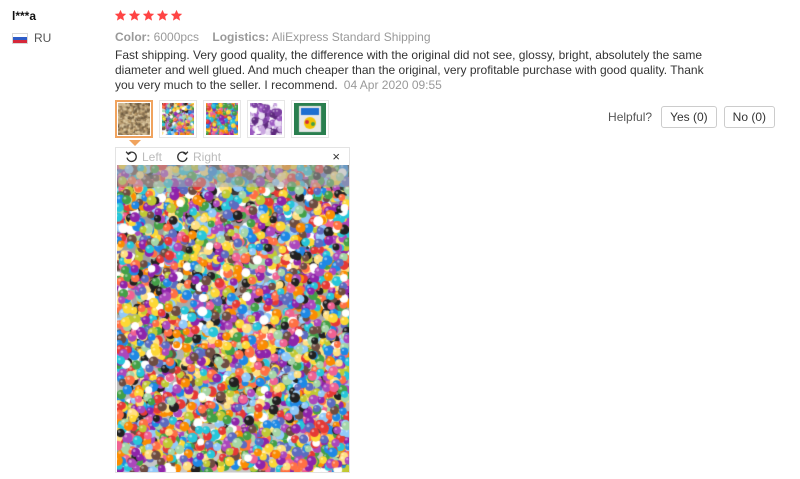 Image resolution: width=800 pixels, height=479 pixels. Describe the element at coordinates (392, 85) in the screenshot. I see `review-date: 04 Apr 2020 09:55` at that location.